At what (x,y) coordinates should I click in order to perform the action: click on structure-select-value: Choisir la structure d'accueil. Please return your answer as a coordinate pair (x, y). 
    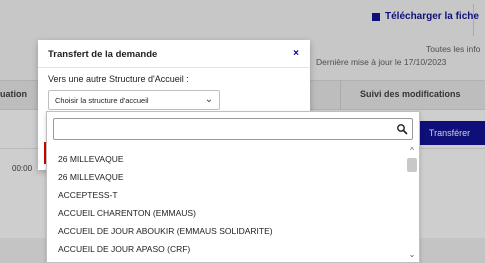
    Looking at the image, I should click on (102, 100).